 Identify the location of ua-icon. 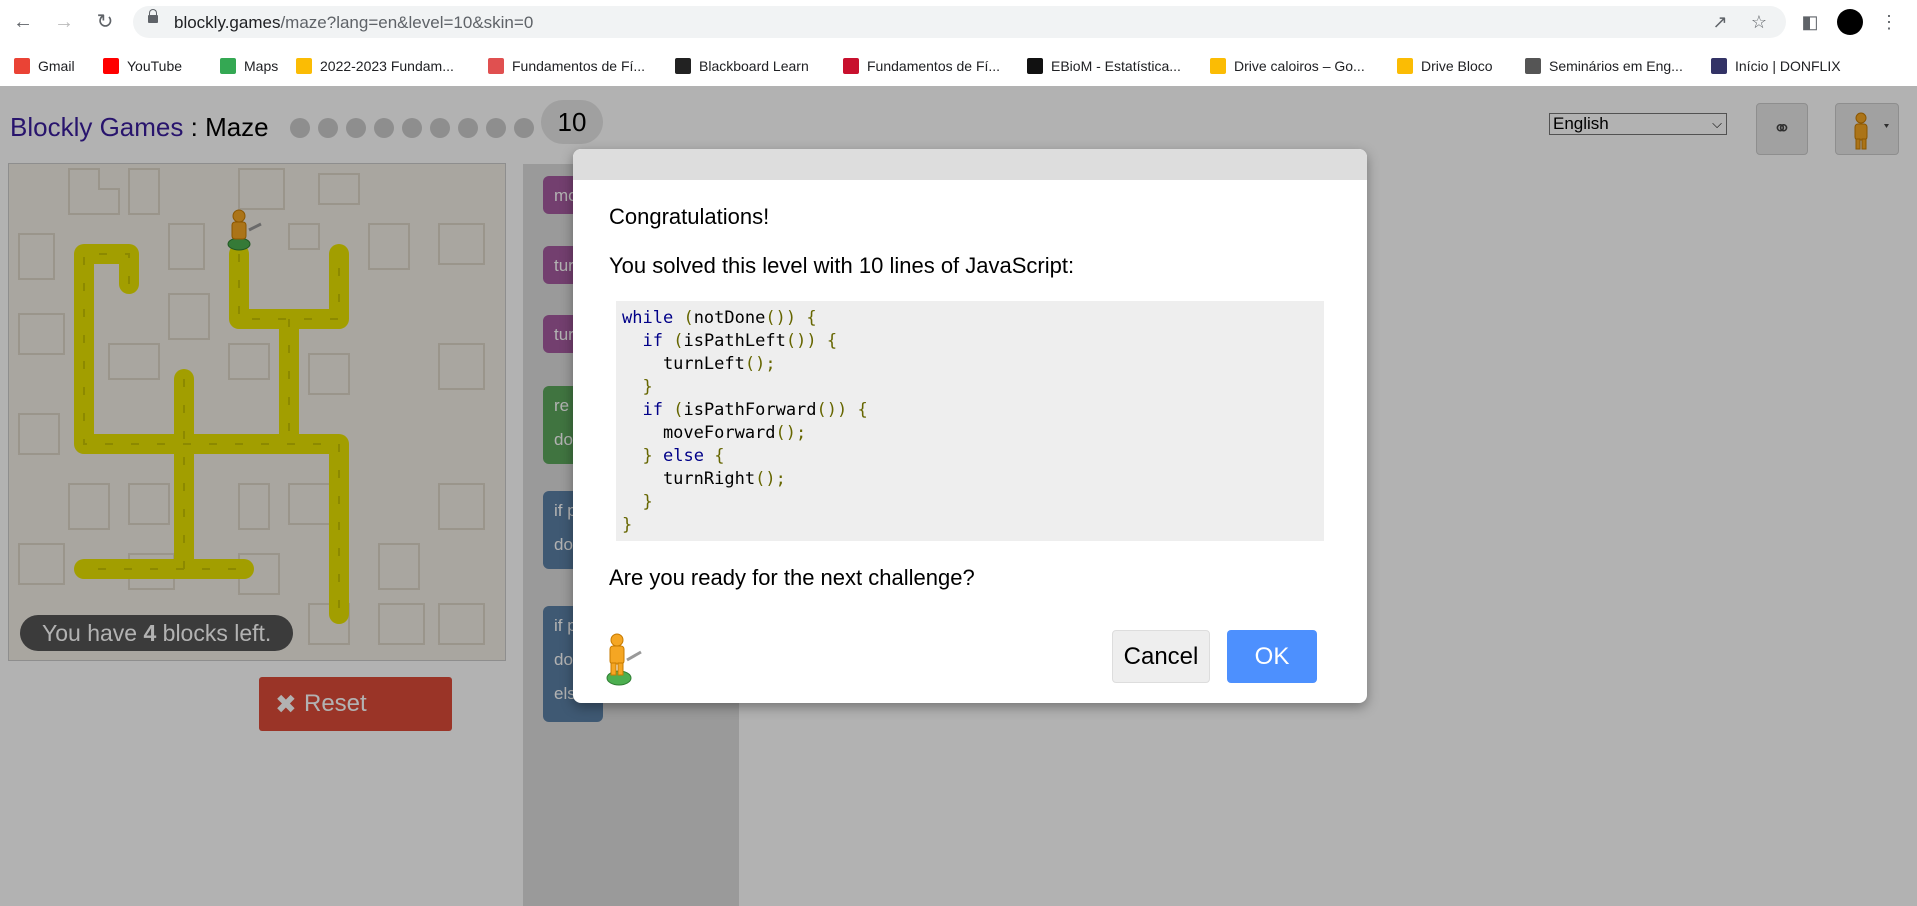
(496, 66).